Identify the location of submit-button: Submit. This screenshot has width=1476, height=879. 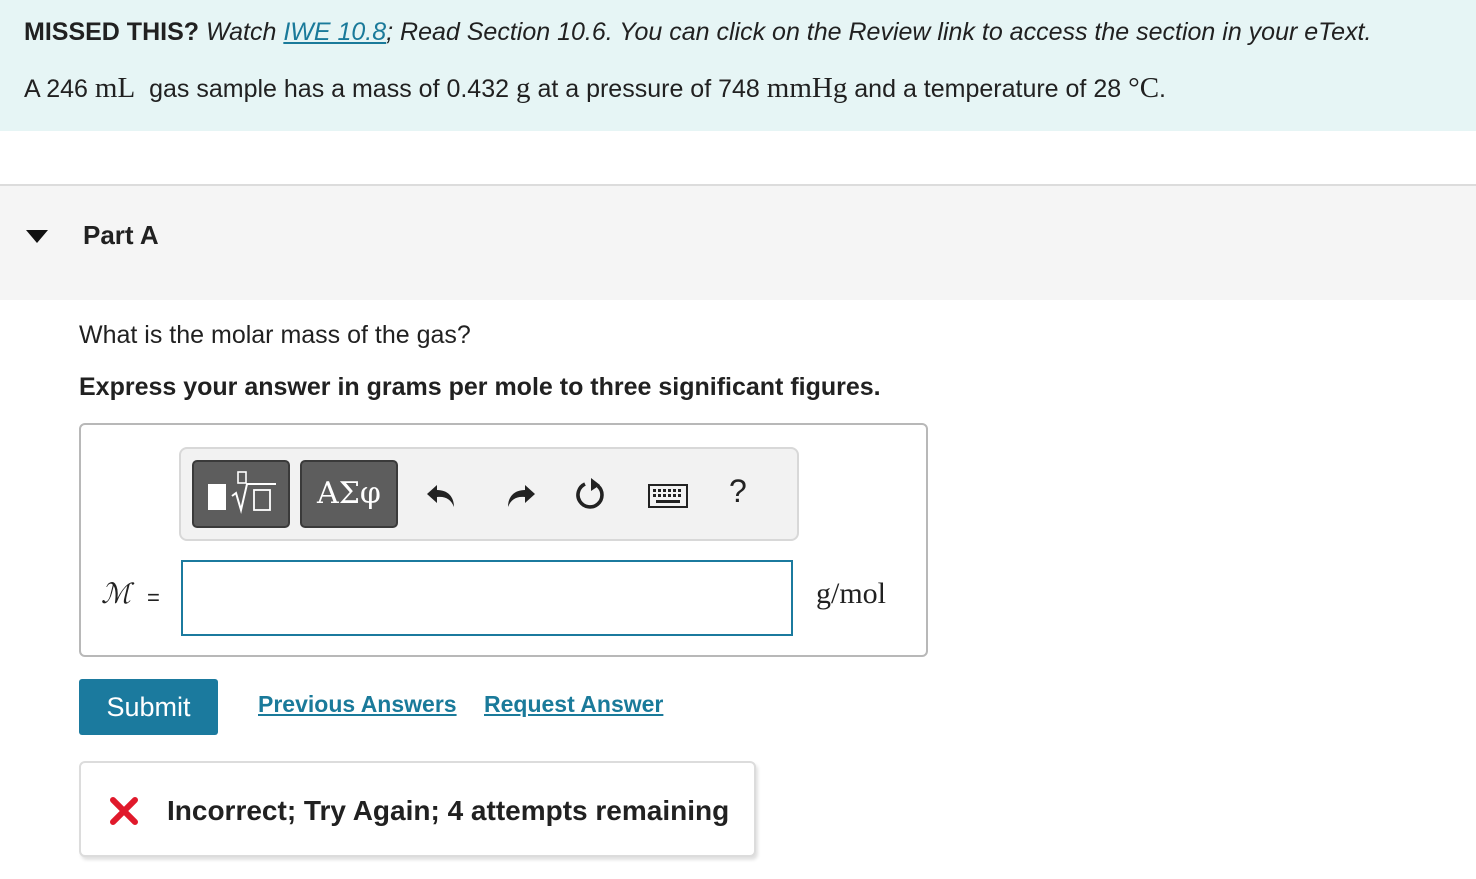
(148, 707).